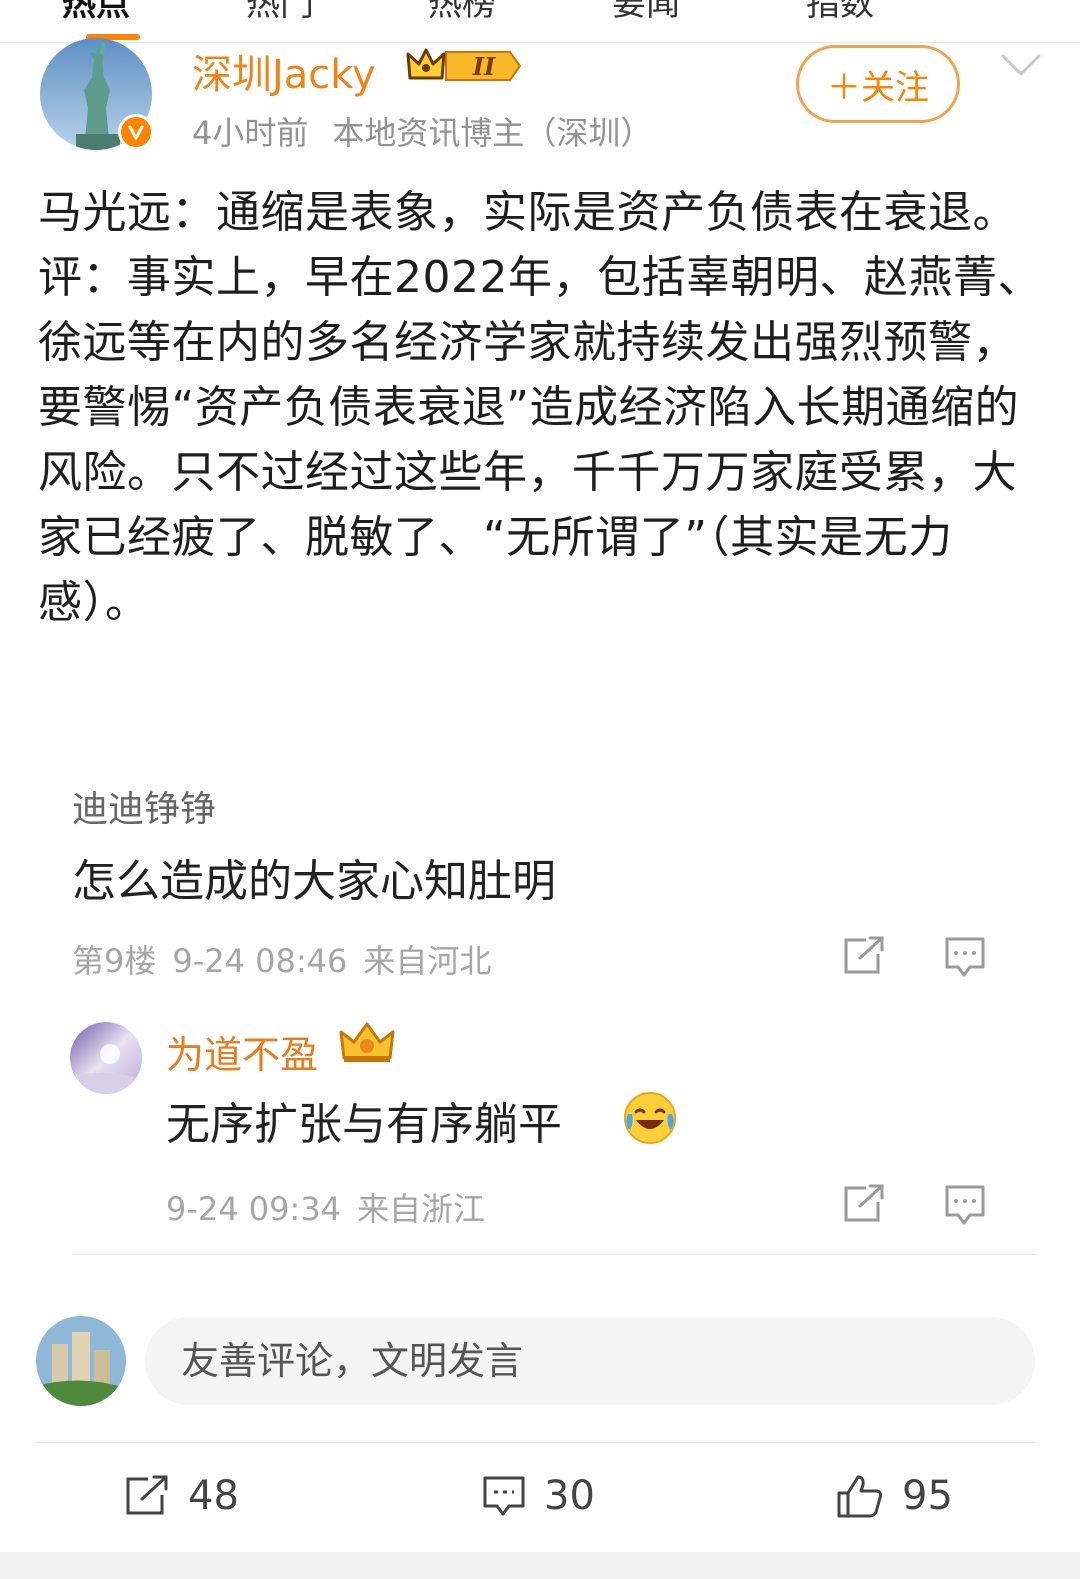  I want to click on reply-location: 来自浙江, so click(421, 1209).